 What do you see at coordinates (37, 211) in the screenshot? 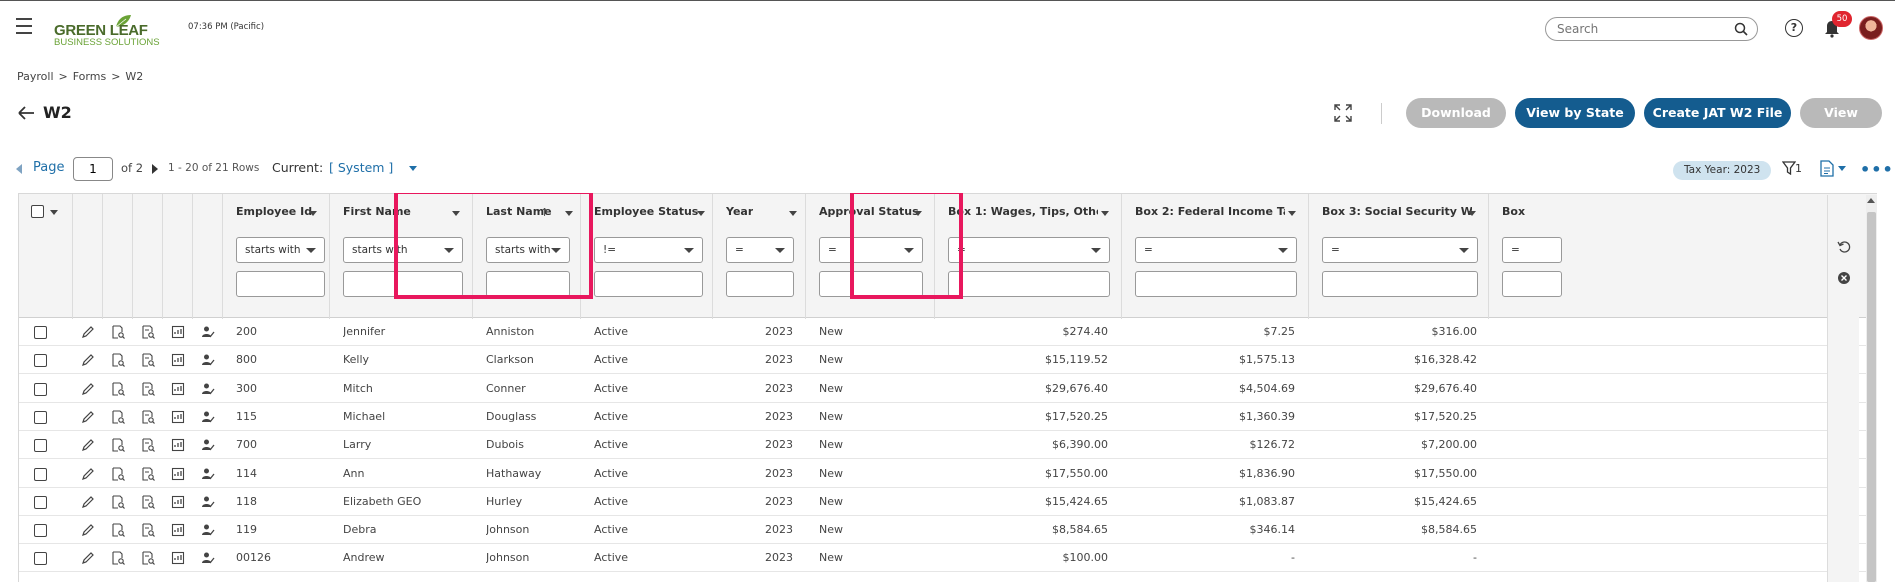
I see `select-all-checkbox` at bounding box center [37, 211].